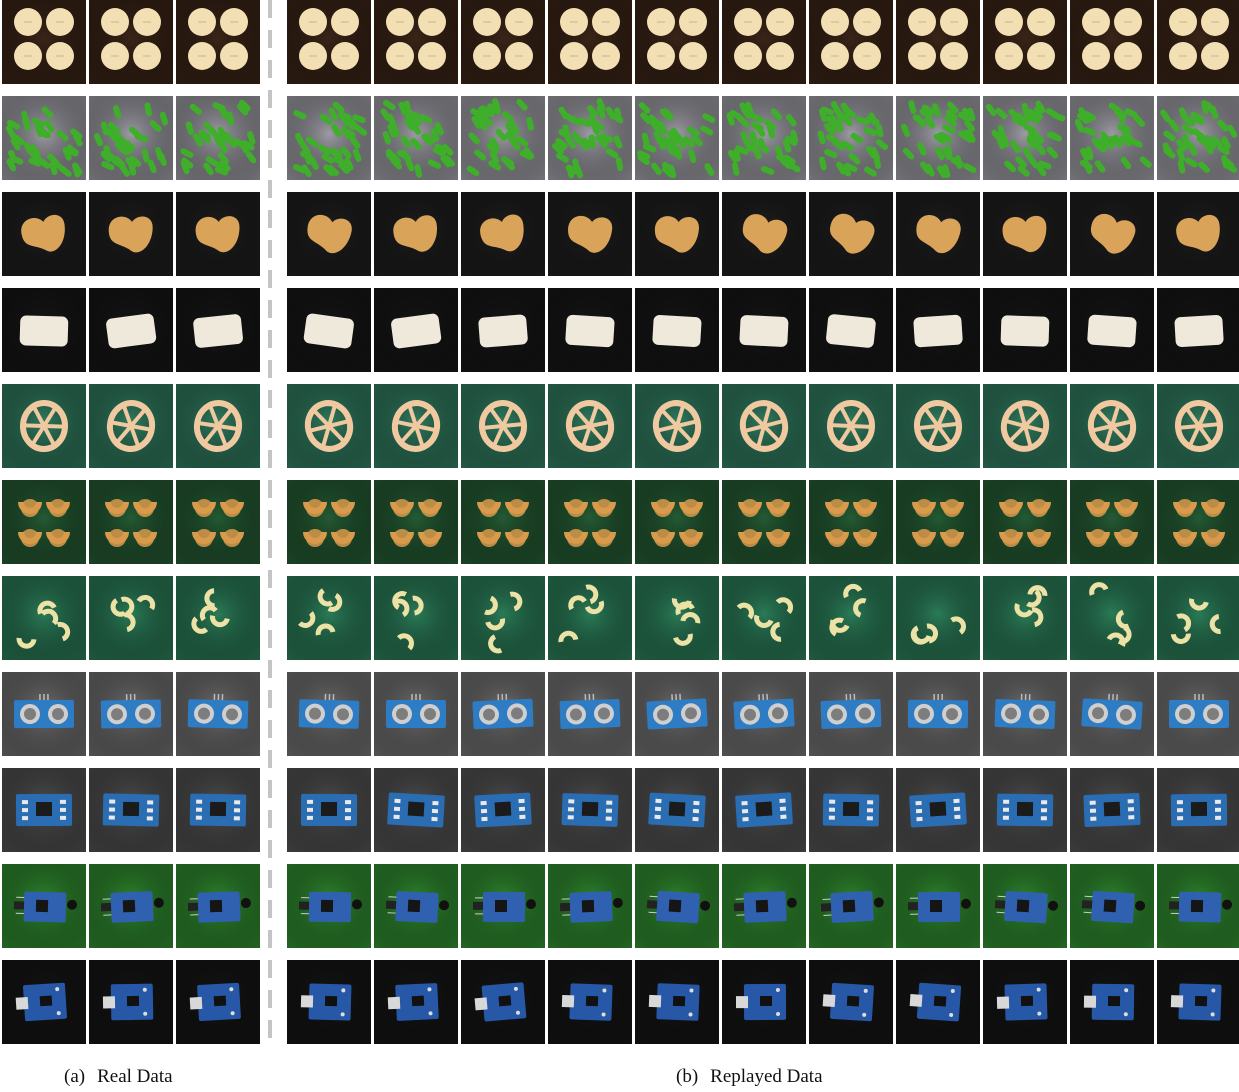 The height and width of the screenshot is (1092, 1239). I want to click on real-cashew-image, so click(131, 234).